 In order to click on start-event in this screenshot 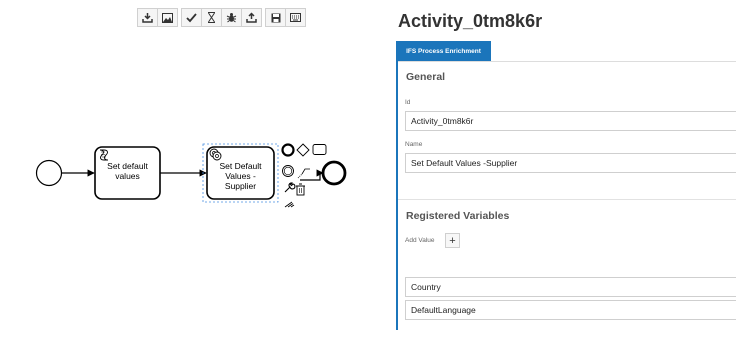, I will do `click(49, 173)`.